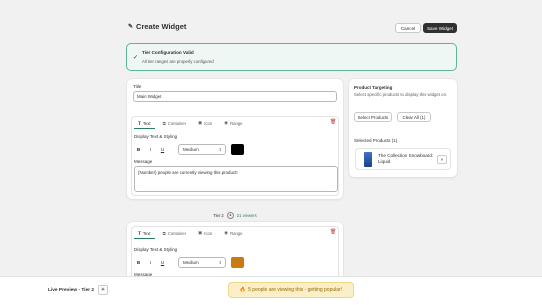 The image size is (542, 305). I want to click on viewer-range: 21 viewers, so click(246, 215).